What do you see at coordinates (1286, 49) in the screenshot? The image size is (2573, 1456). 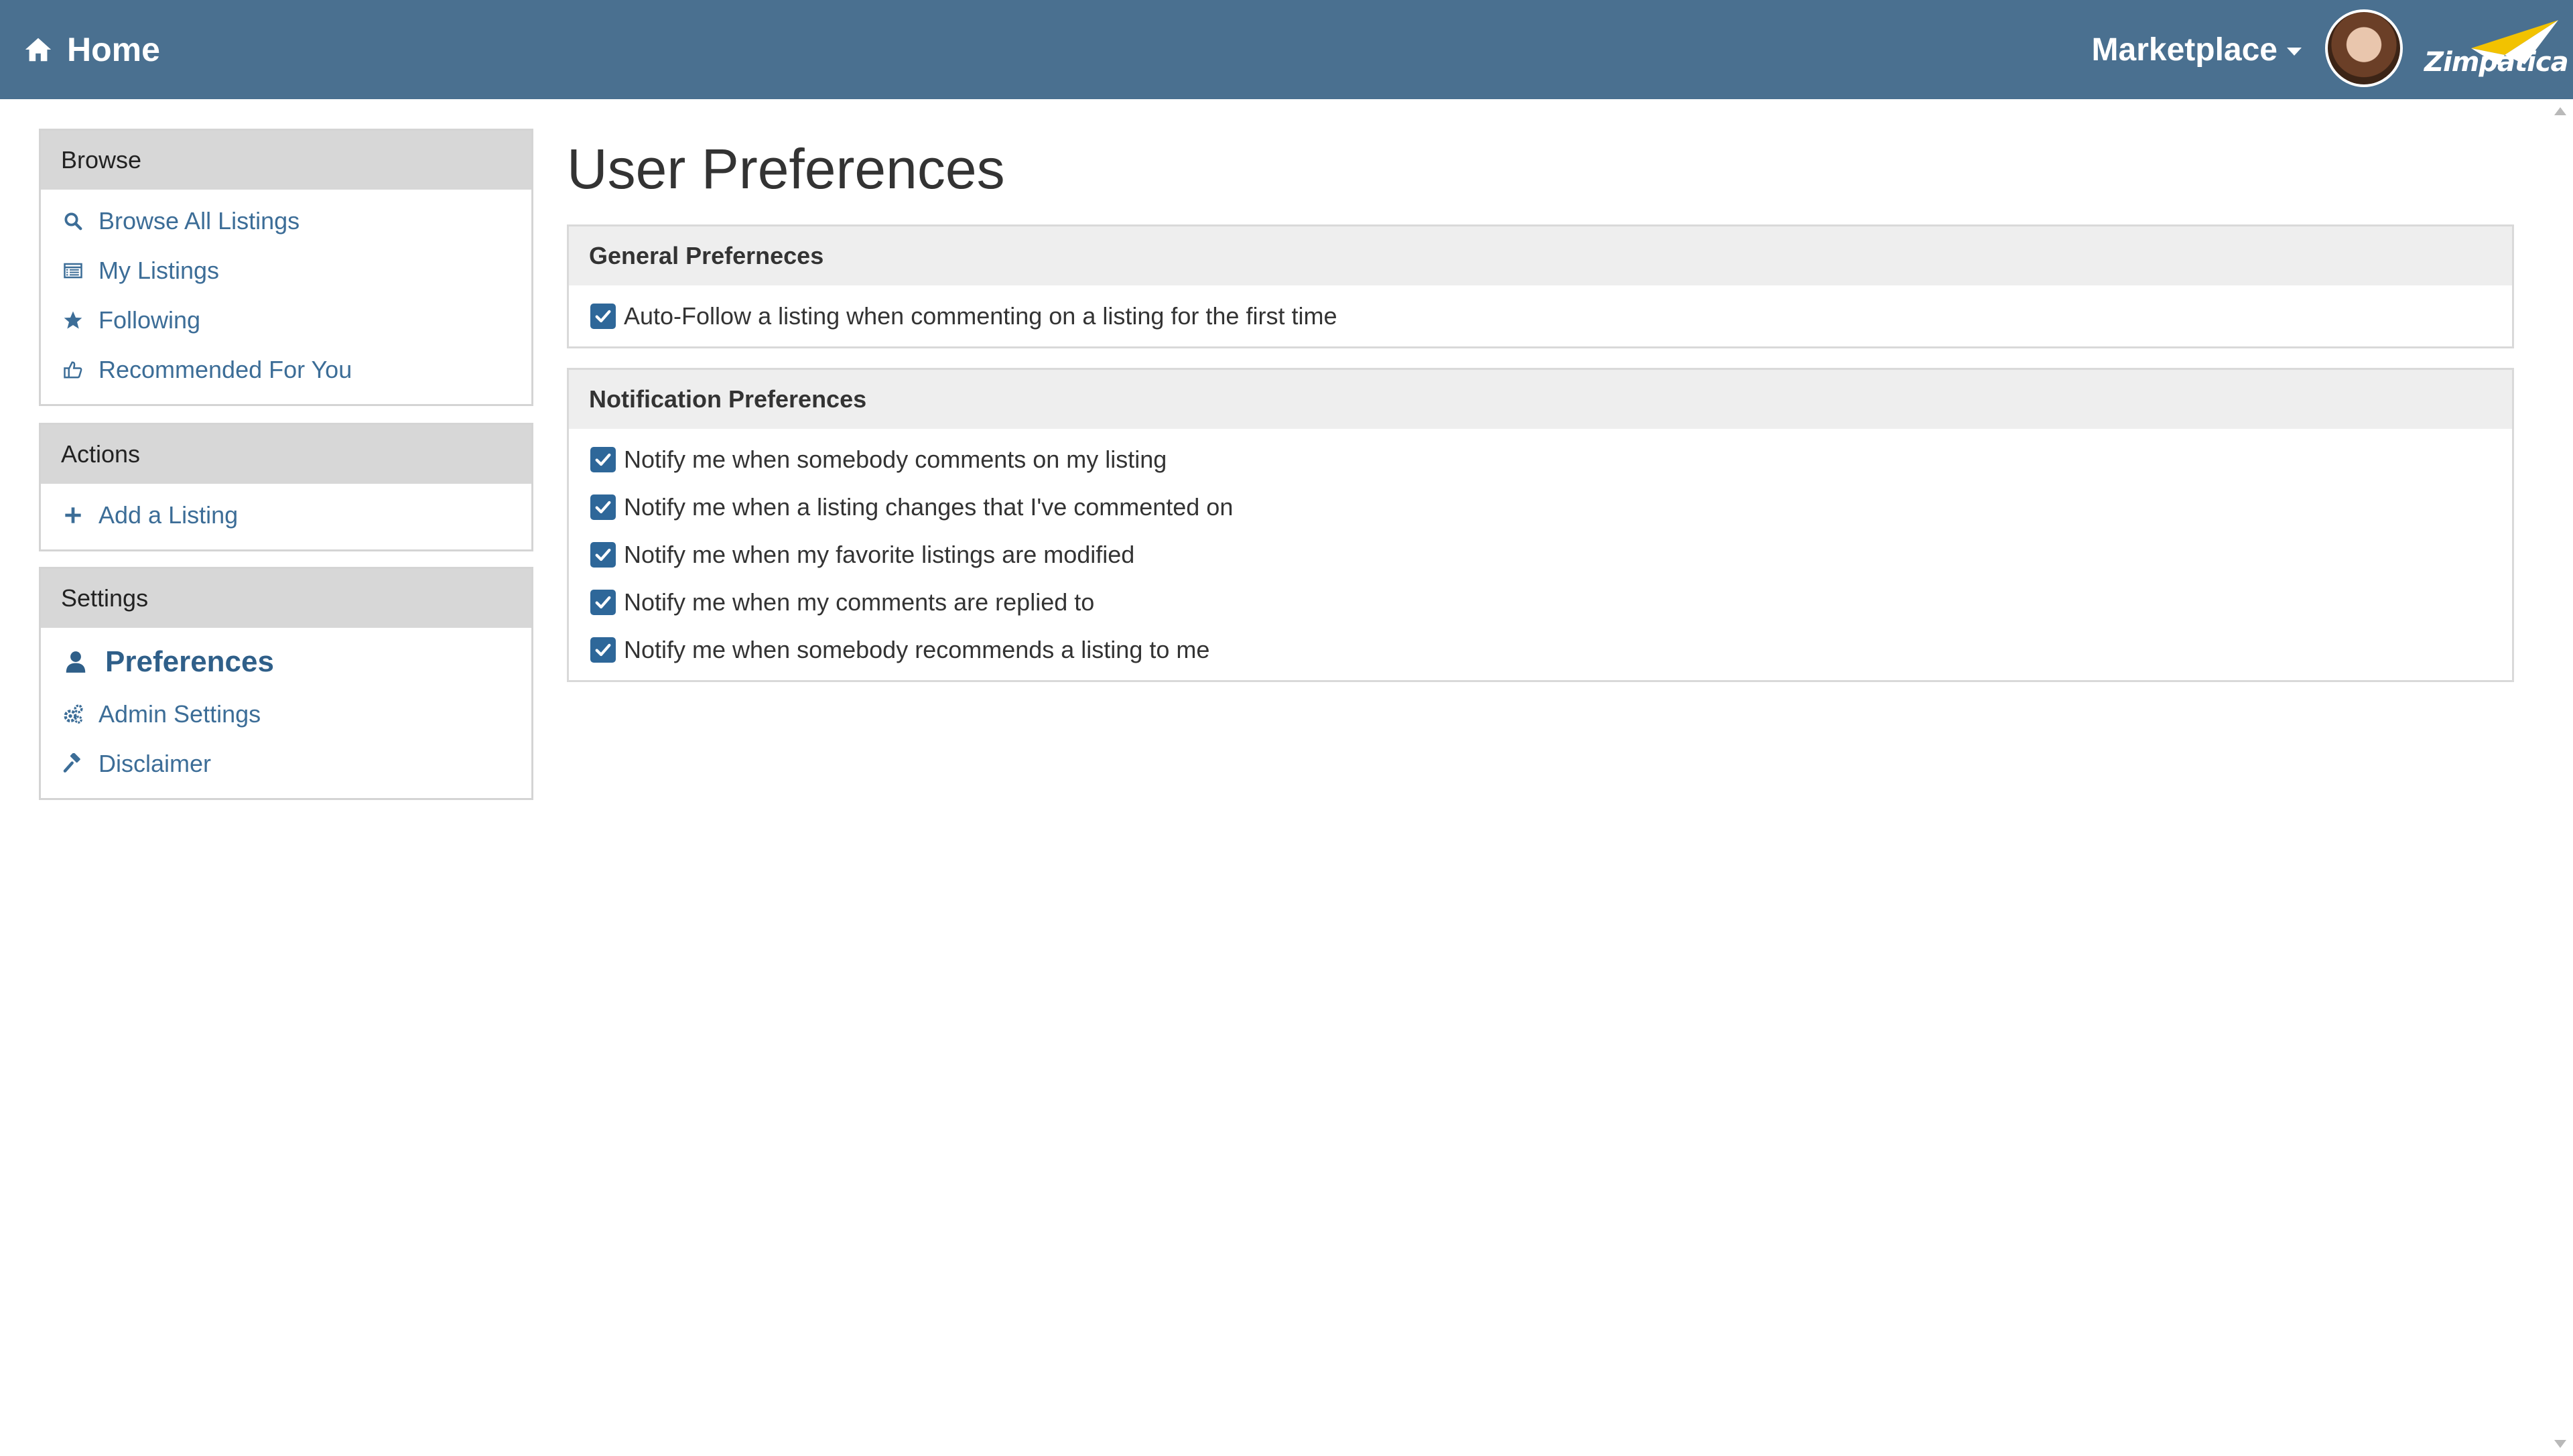 I see `top-navbar: Home Marketplace Zimpatica` at bounding box center [1286, 49].